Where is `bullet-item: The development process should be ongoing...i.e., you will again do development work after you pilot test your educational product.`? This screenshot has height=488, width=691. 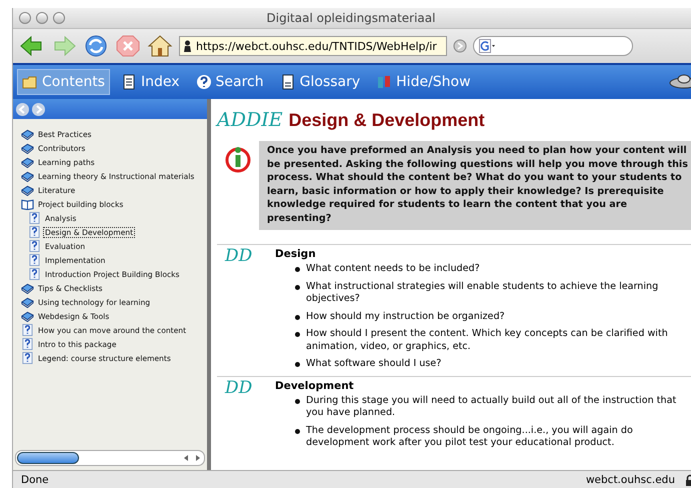 bullet-item: The development process should be ongoing...i.e., you will again do development work after you pilot test your educational product. is located at coordinates (470, 437).